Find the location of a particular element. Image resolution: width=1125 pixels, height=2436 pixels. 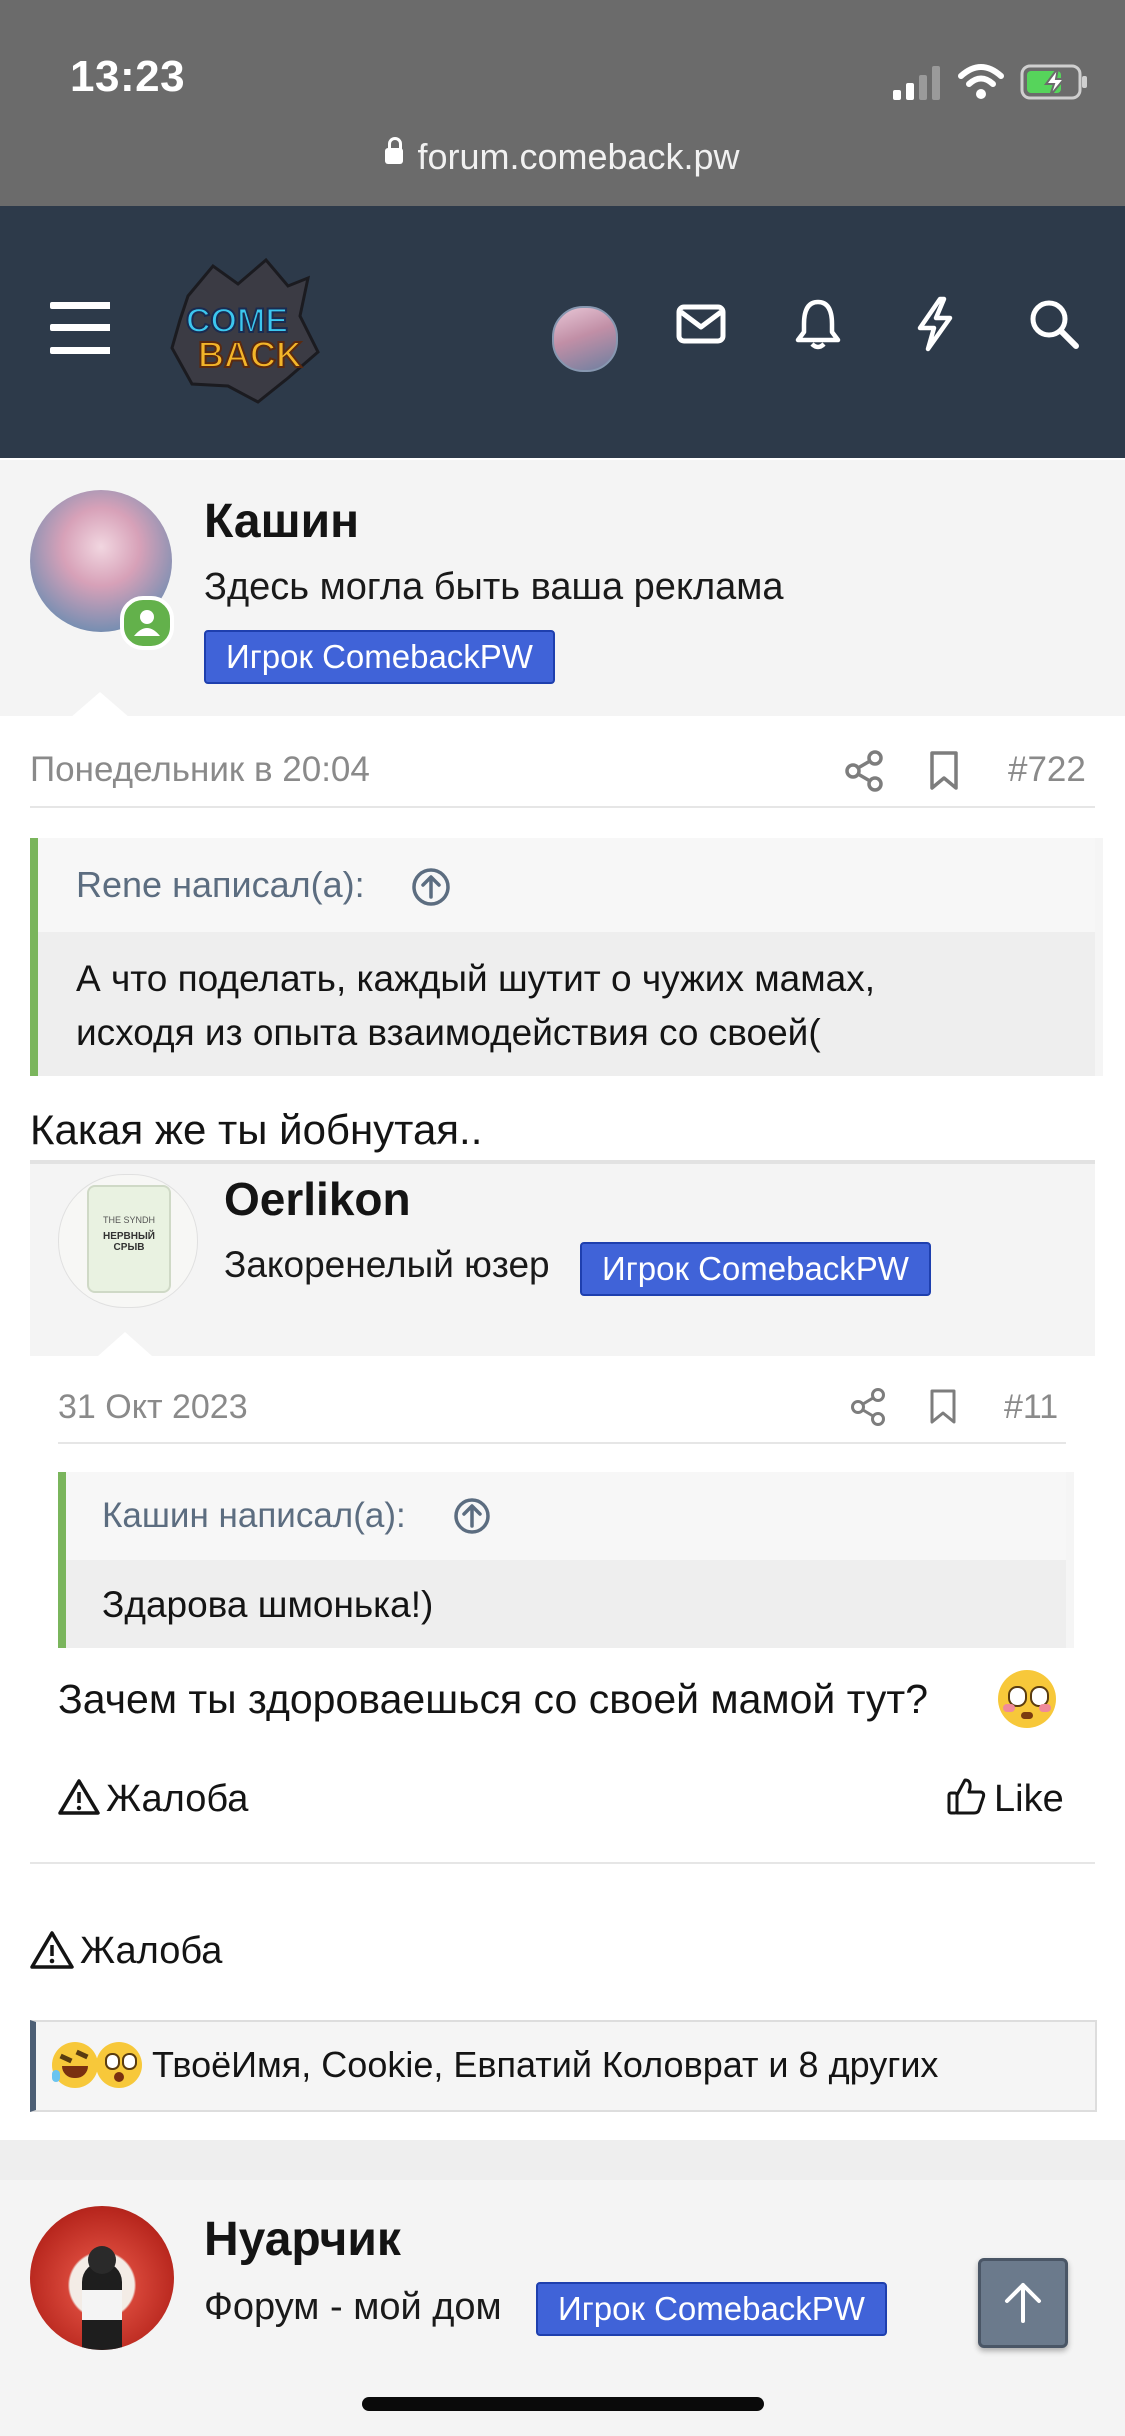

embedded-author-pointer is located at coordinates (125, 1344).